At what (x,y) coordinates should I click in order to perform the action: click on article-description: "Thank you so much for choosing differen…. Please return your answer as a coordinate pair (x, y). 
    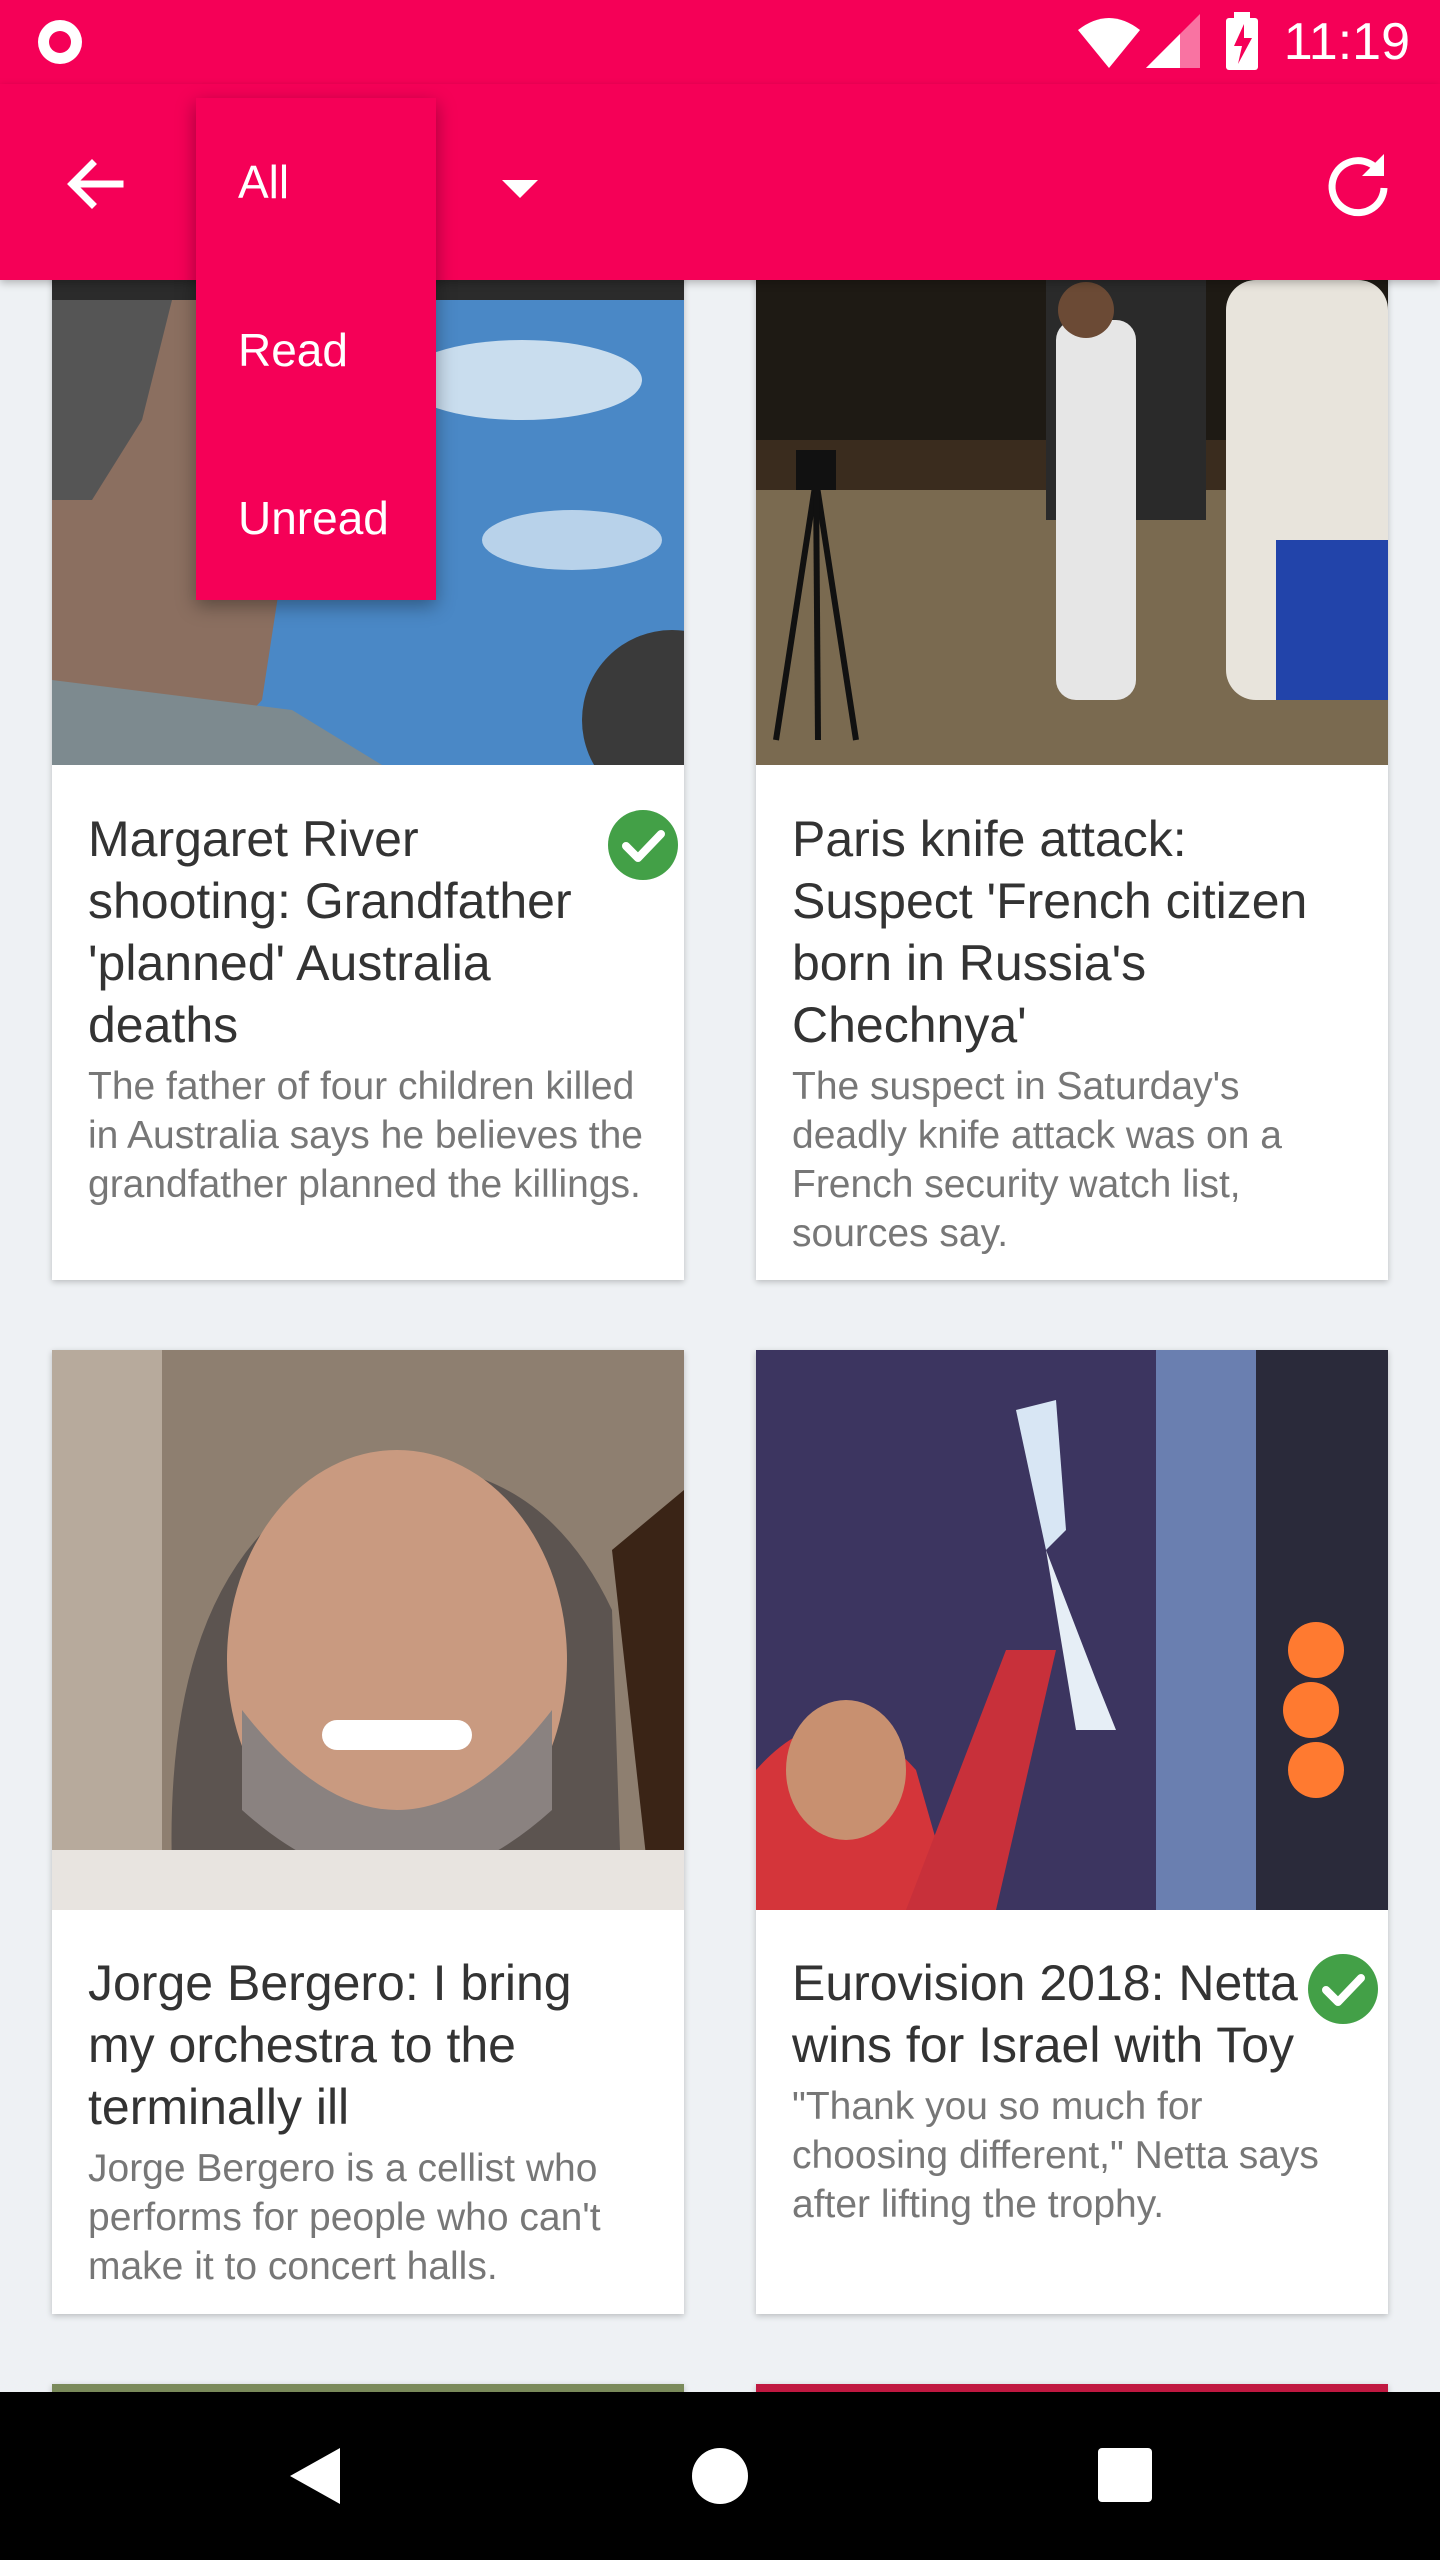
    Looking at the image, I should click on (1055, 2155).